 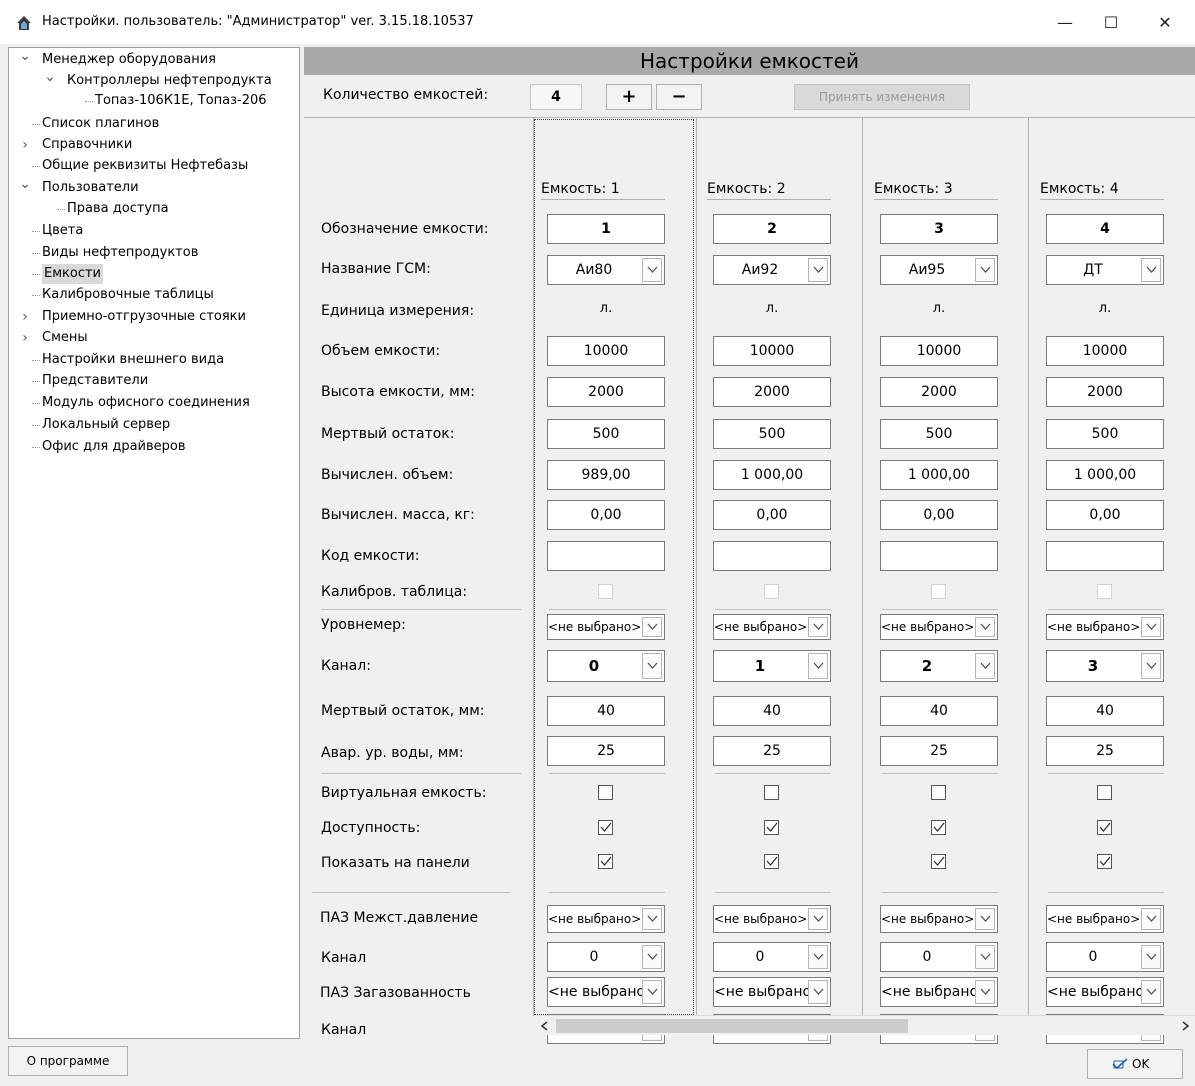 I want to click on scroll-left-icon, so click(x=544, y=1026).